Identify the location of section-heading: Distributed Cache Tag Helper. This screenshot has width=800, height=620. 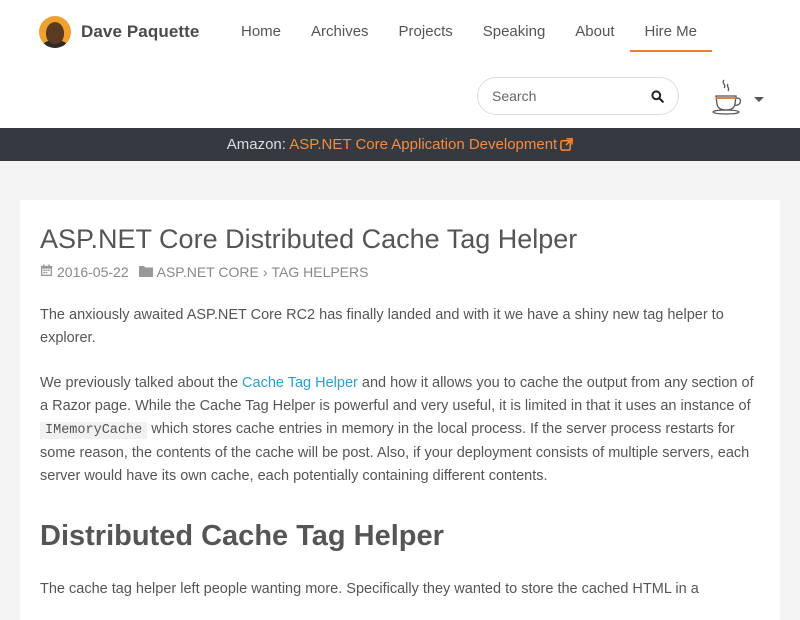
(242, 536).